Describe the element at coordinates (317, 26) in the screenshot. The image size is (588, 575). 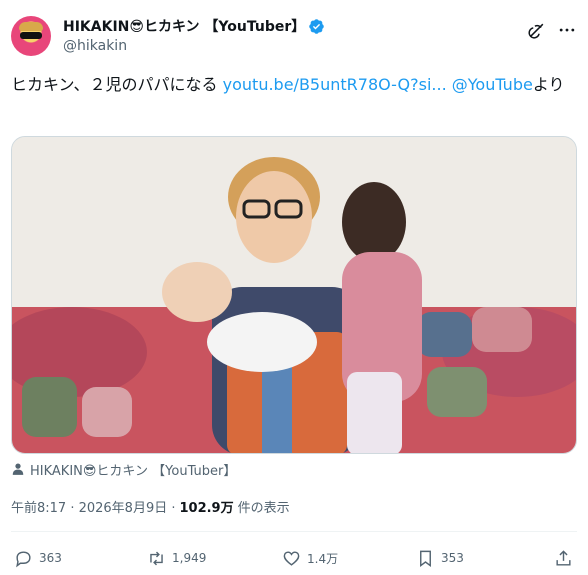
I see `verified-badge-icon` at that location.